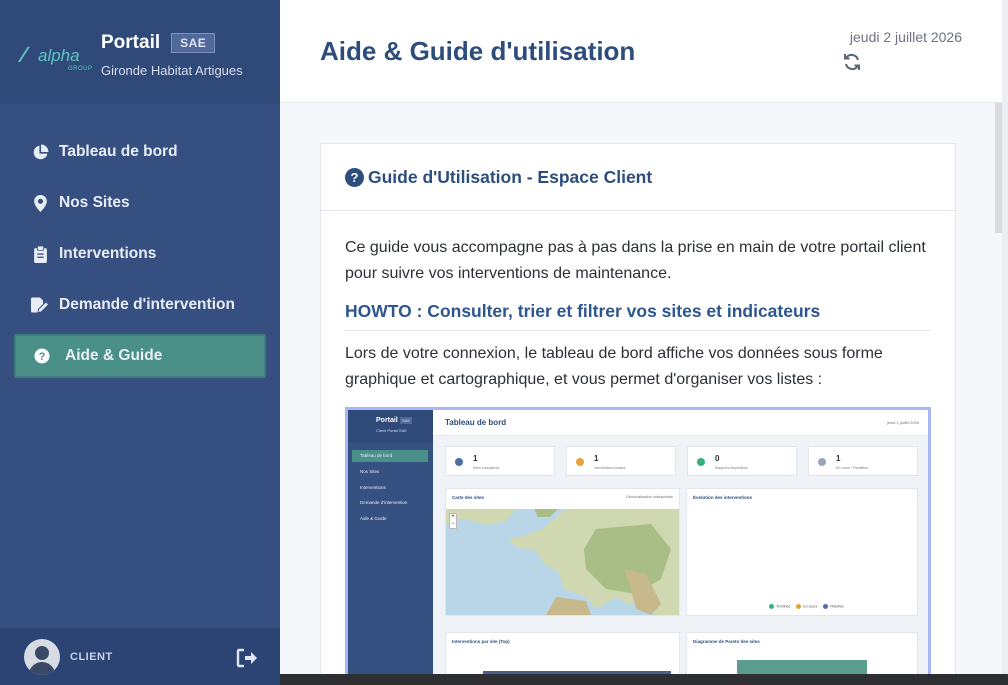 This screenshot has height=685, width=1008. Describe the element at coordinates (822, 462) in the screenshot. I see `kpi-spinner-icon` at that location.